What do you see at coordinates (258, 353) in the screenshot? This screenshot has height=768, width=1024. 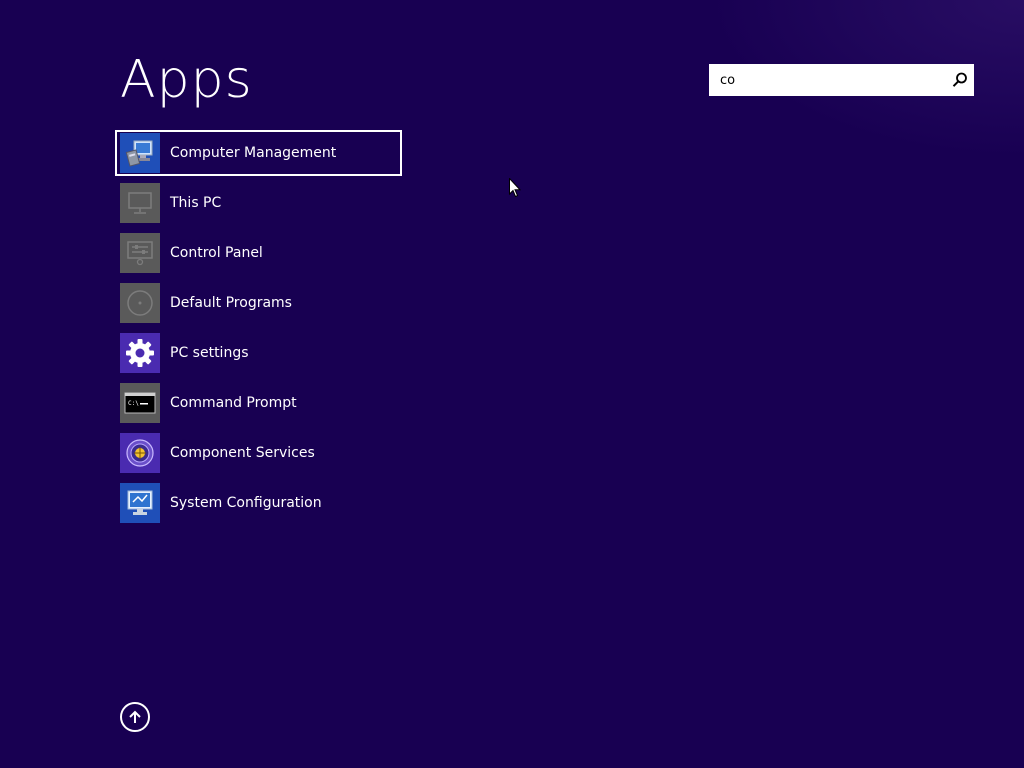 I see `app-item-pc-settings: PC settings` at bounding box center [258, 353].